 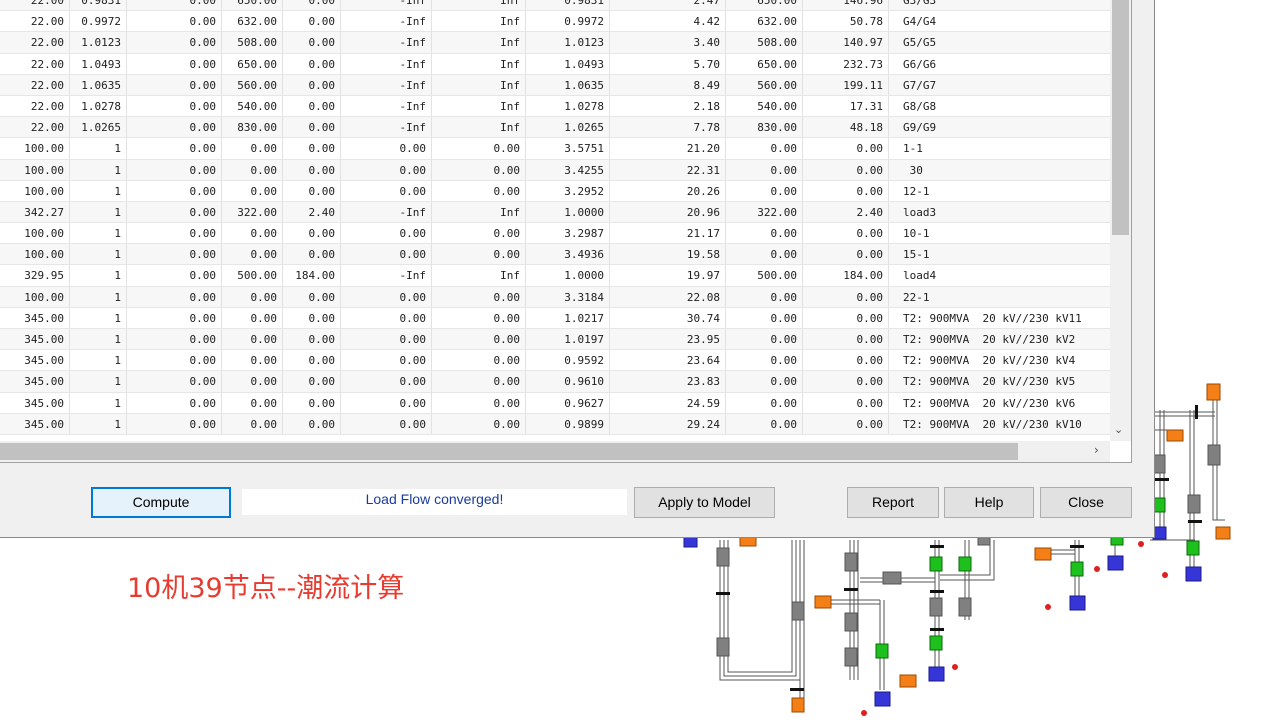 What do you see at coordinates (989, 382) in the screenshot?
I see `table-cell: T2: 900MVA 20 kV//230 kV5` at bounding box center [989, 382].